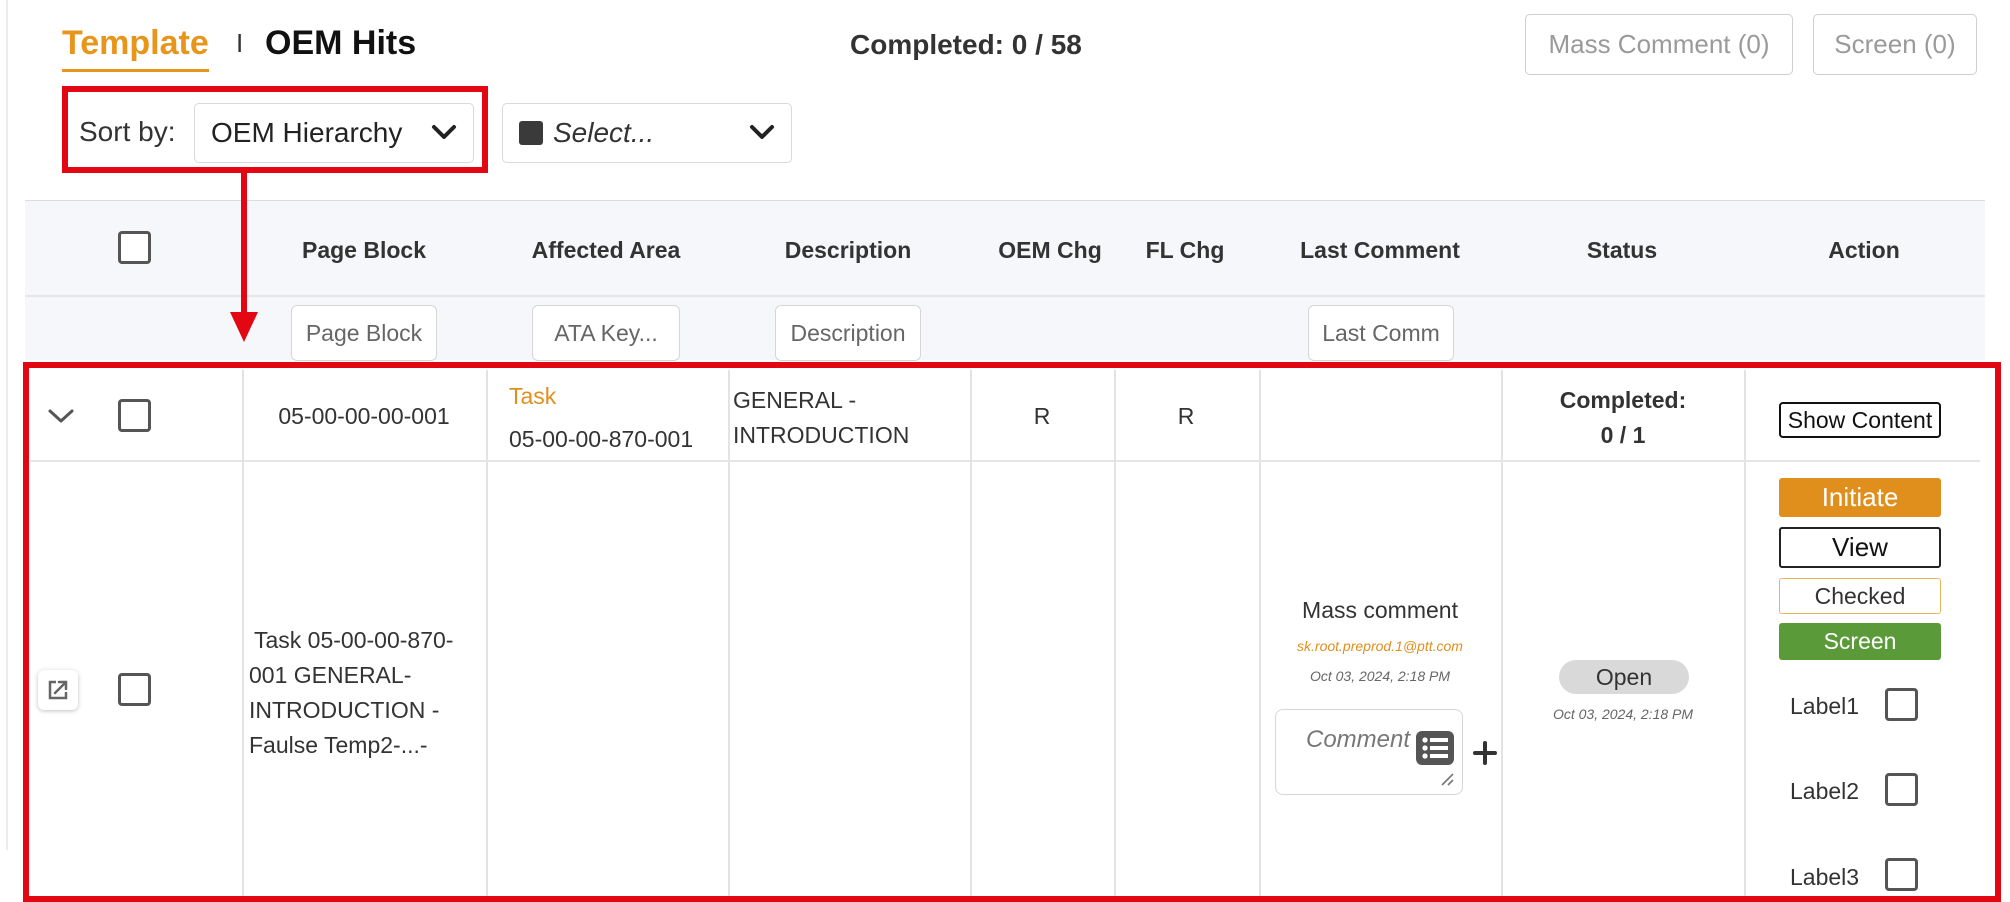  What do you see at coordinates (1860, 547) in the screenshot?
I see `view-button: View` at bounding box center [1860, 547].